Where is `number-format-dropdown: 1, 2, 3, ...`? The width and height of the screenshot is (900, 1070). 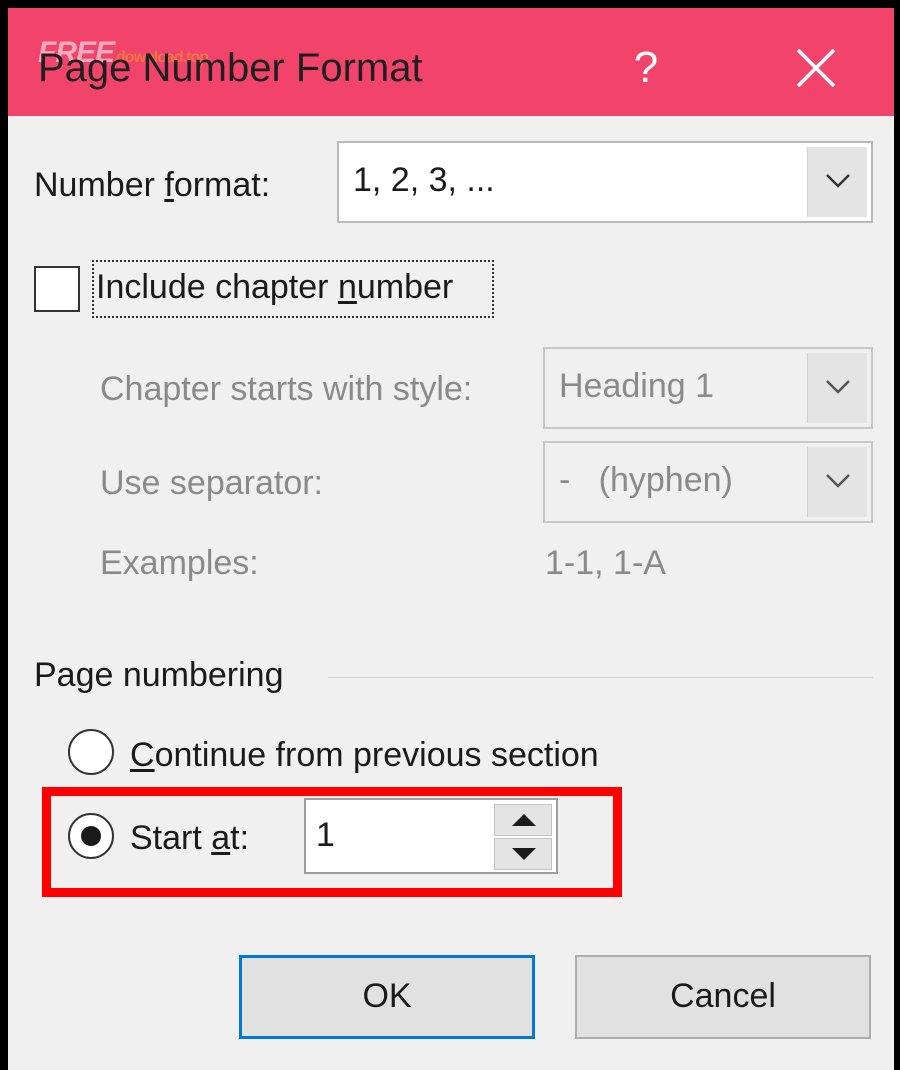
number-format-dropdown: 1, 2, 3, ... is located at coordinates (605, 182).